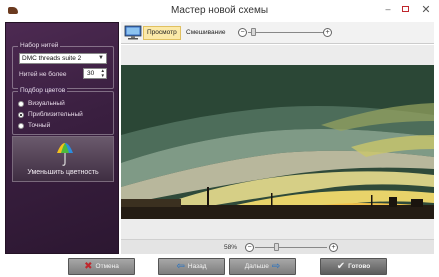  What do you see at coordinates (101, 58) in the screenshot?
I see `chevron-down-icon: ▼` at bounding box center [101, 58].